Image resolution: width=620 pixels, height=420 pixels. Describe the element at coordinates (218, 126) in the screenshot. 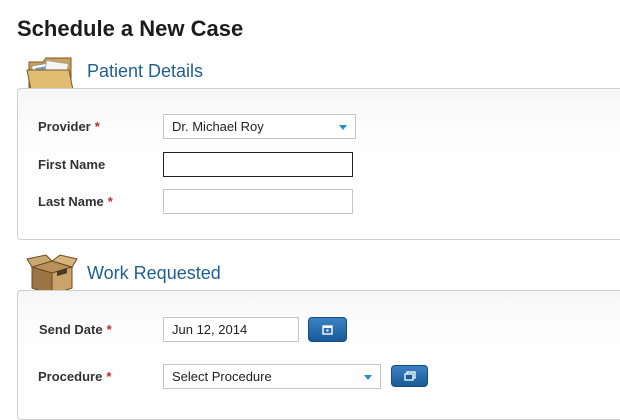

I see `provider-select-value: Dr. Michael Roy` at that location.